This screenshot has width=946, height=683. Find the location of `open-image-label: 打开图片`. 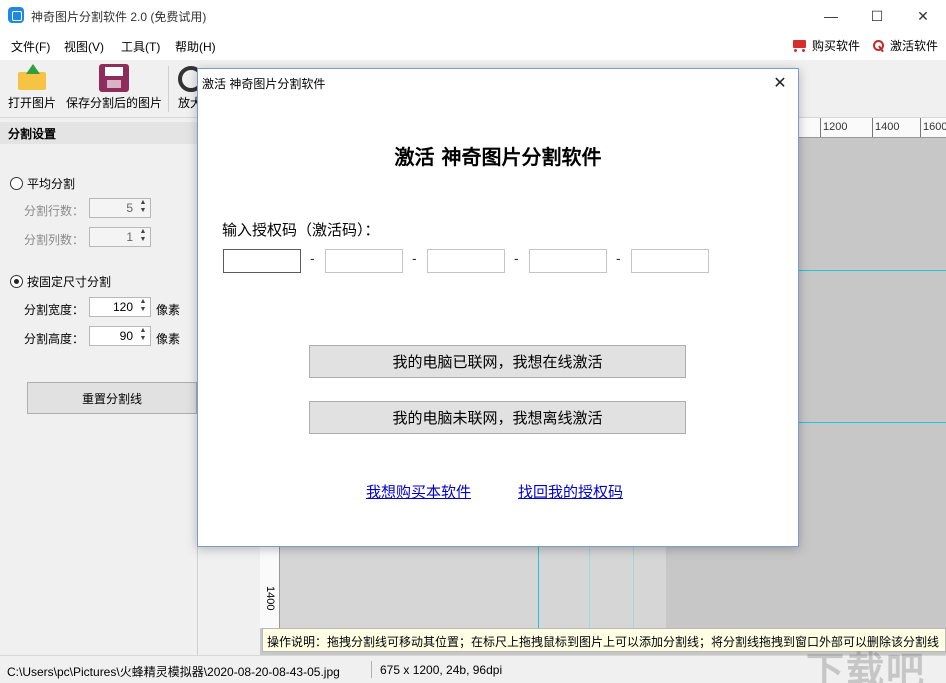

open-image-label: 打开图片 is located at coordinates (32, 103).